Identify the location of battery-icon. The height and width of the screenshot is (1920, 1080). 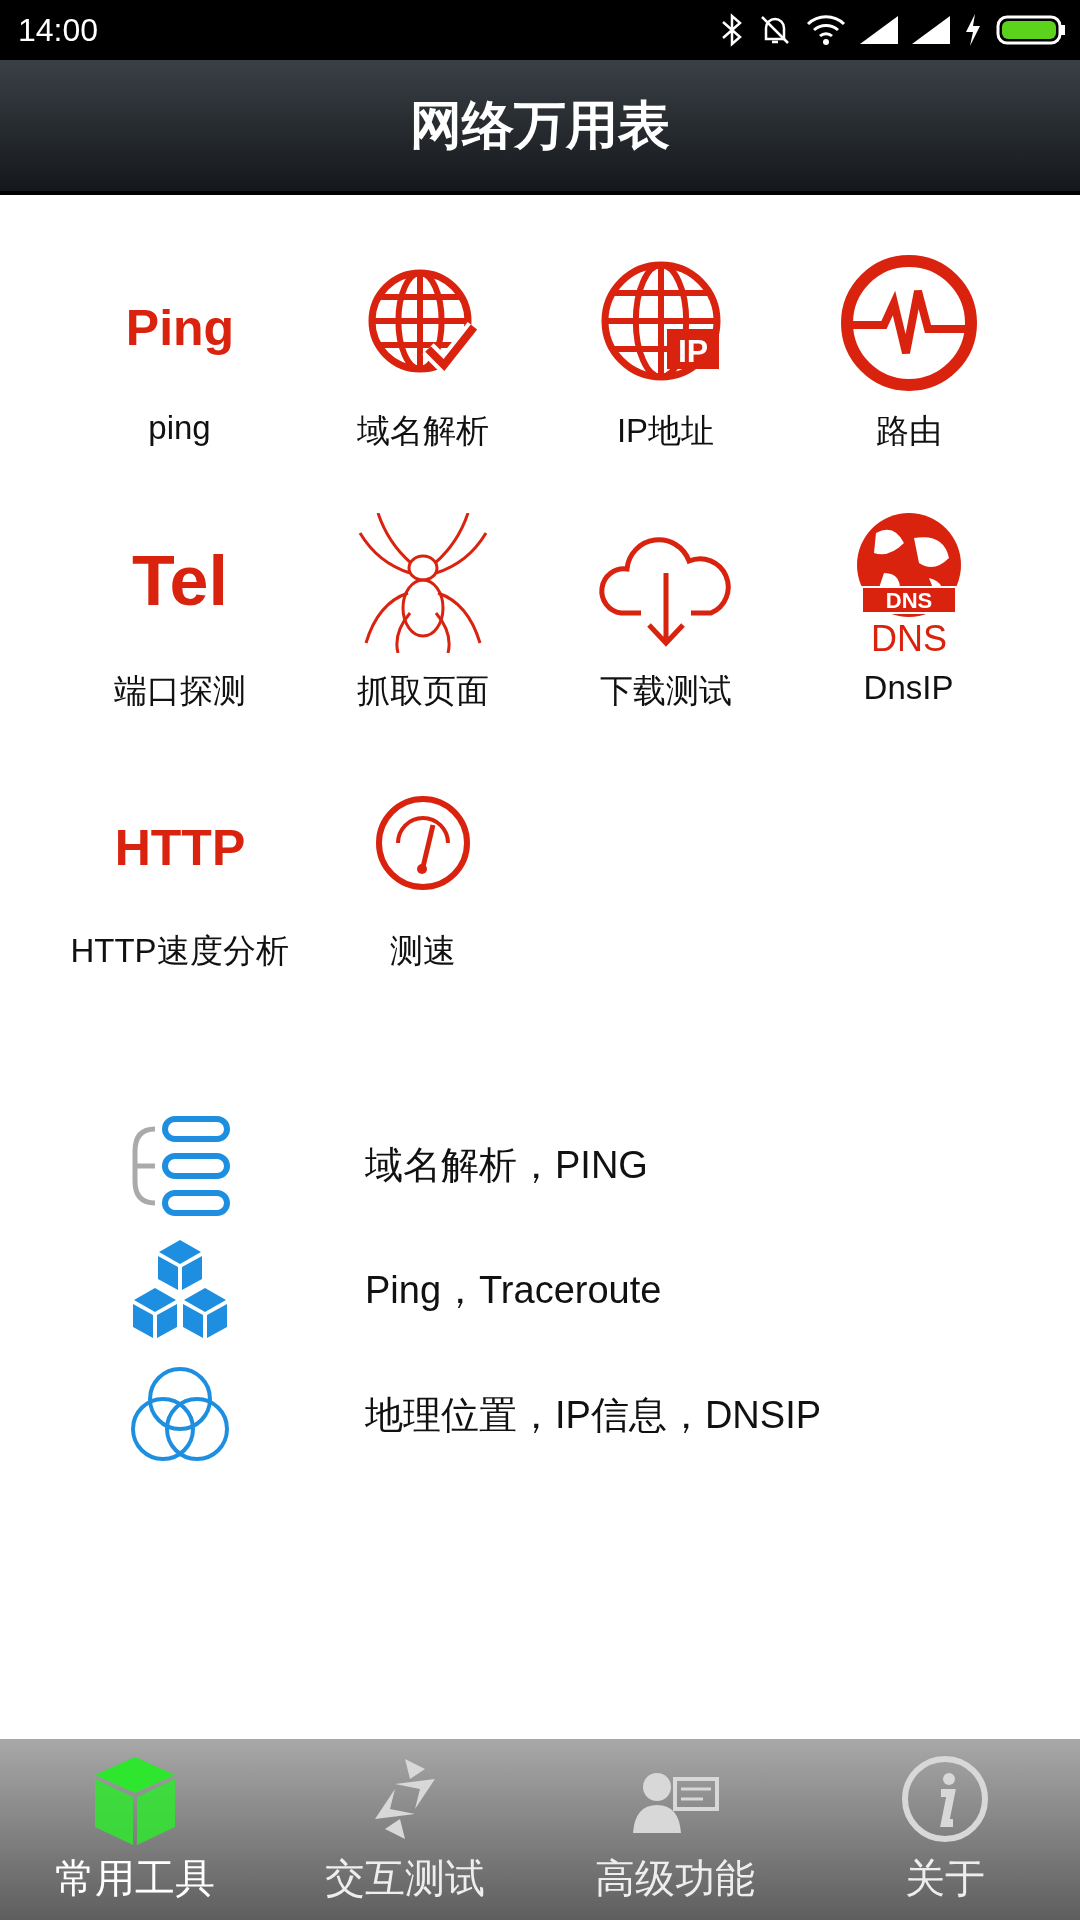
(1031, 30).